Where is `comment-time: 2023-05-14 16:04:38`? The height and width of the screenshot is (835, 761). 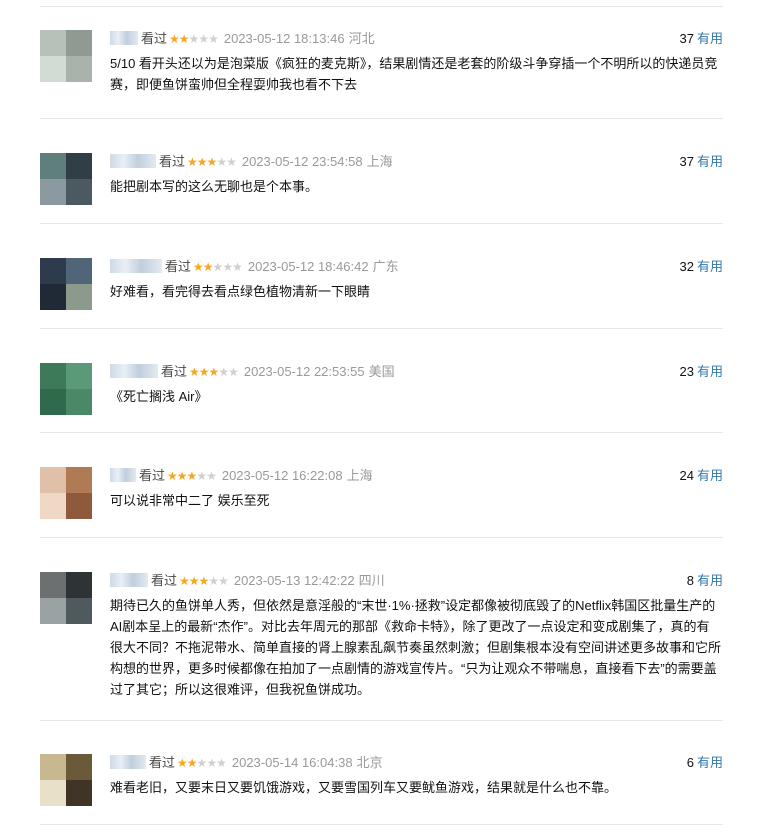 comment-time: 2023-05-14 16:04:38 is located at coordinates (292, 762).